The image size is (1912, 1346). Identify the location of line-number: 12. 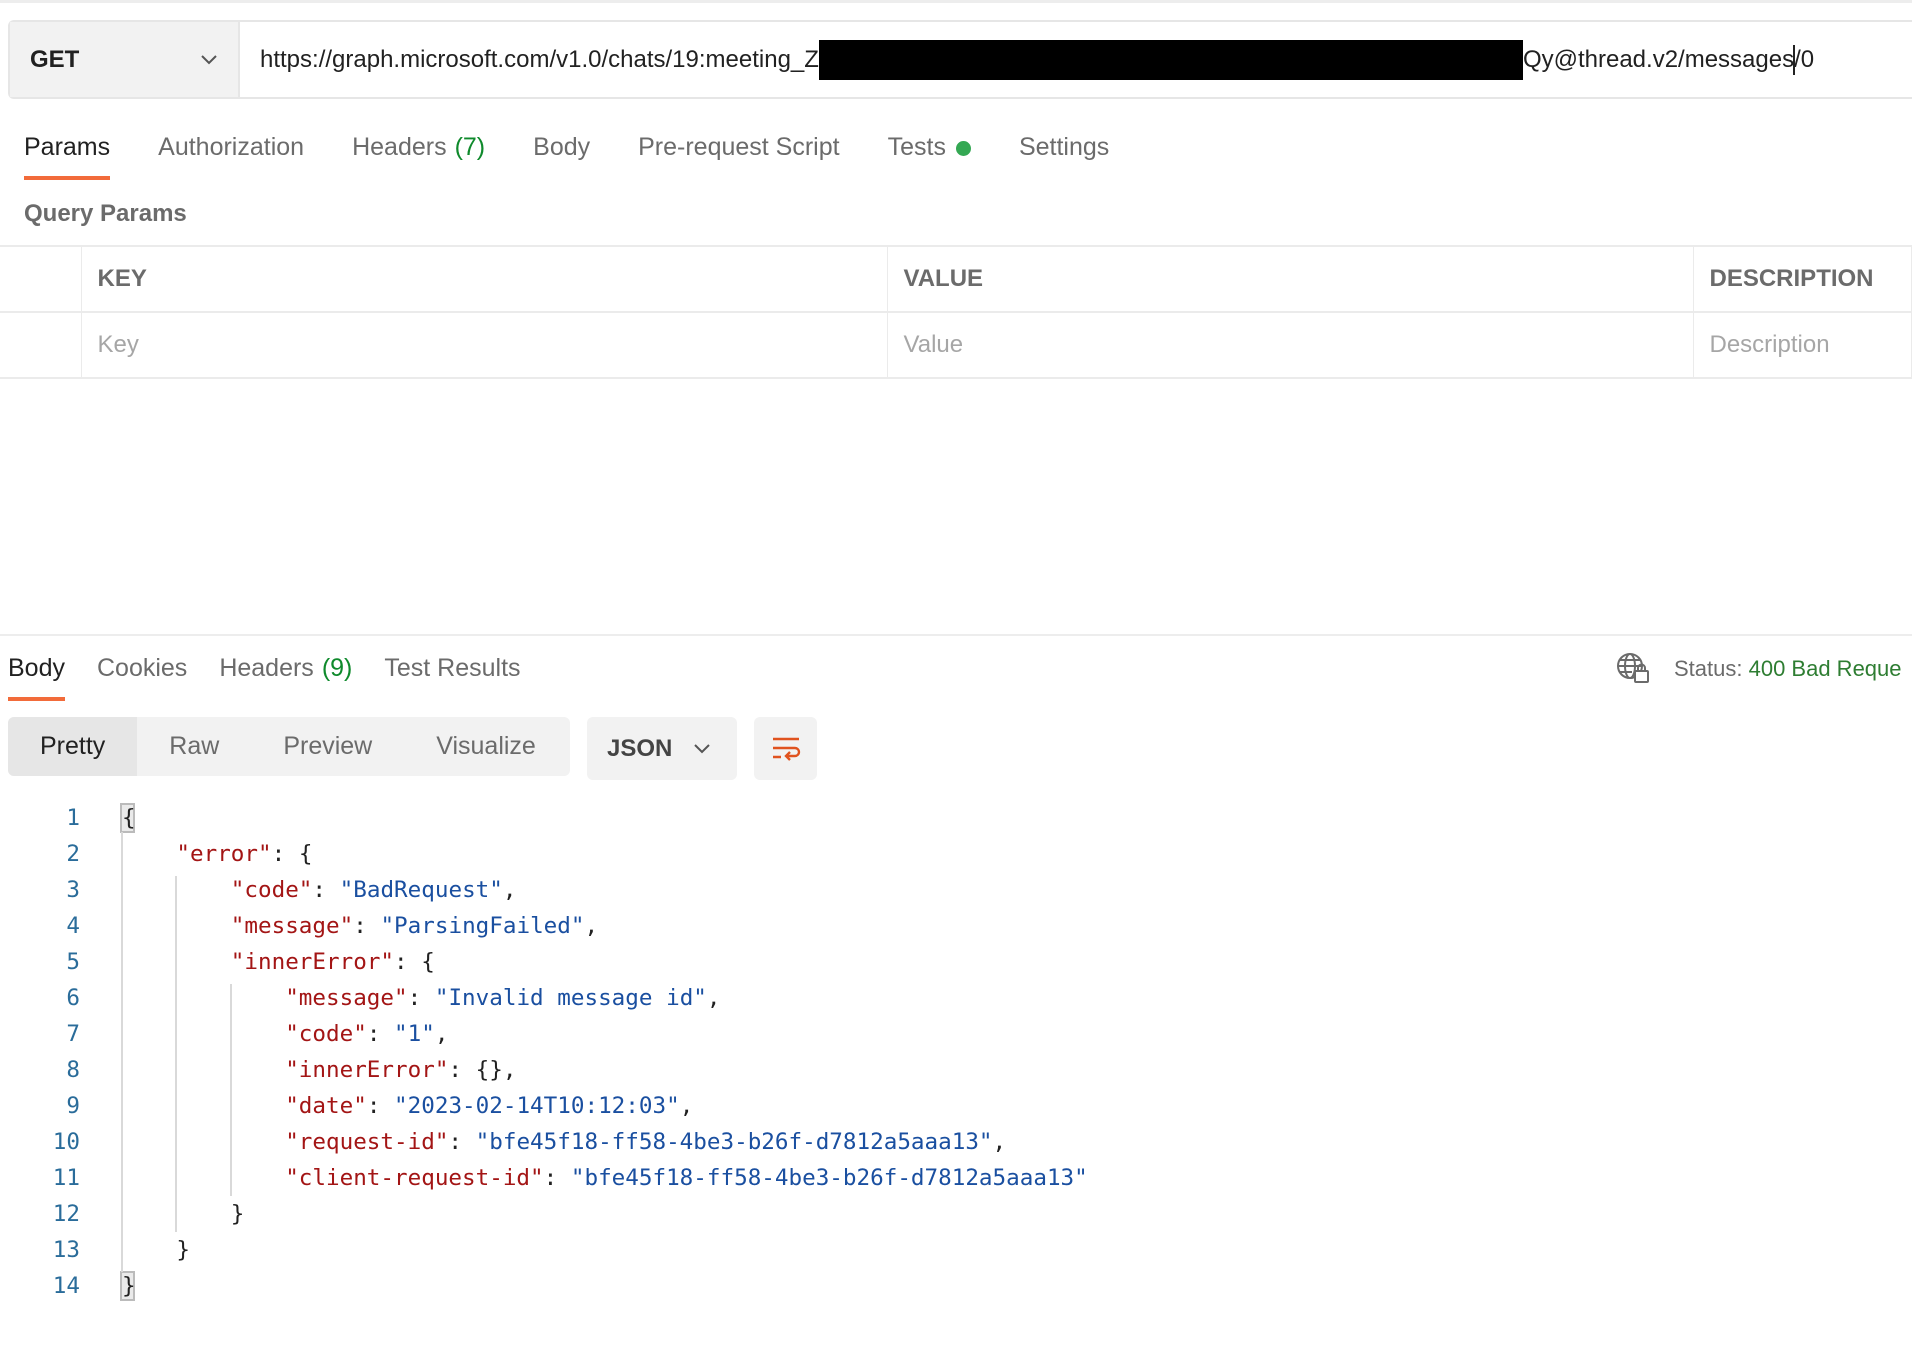
(66, 1214).